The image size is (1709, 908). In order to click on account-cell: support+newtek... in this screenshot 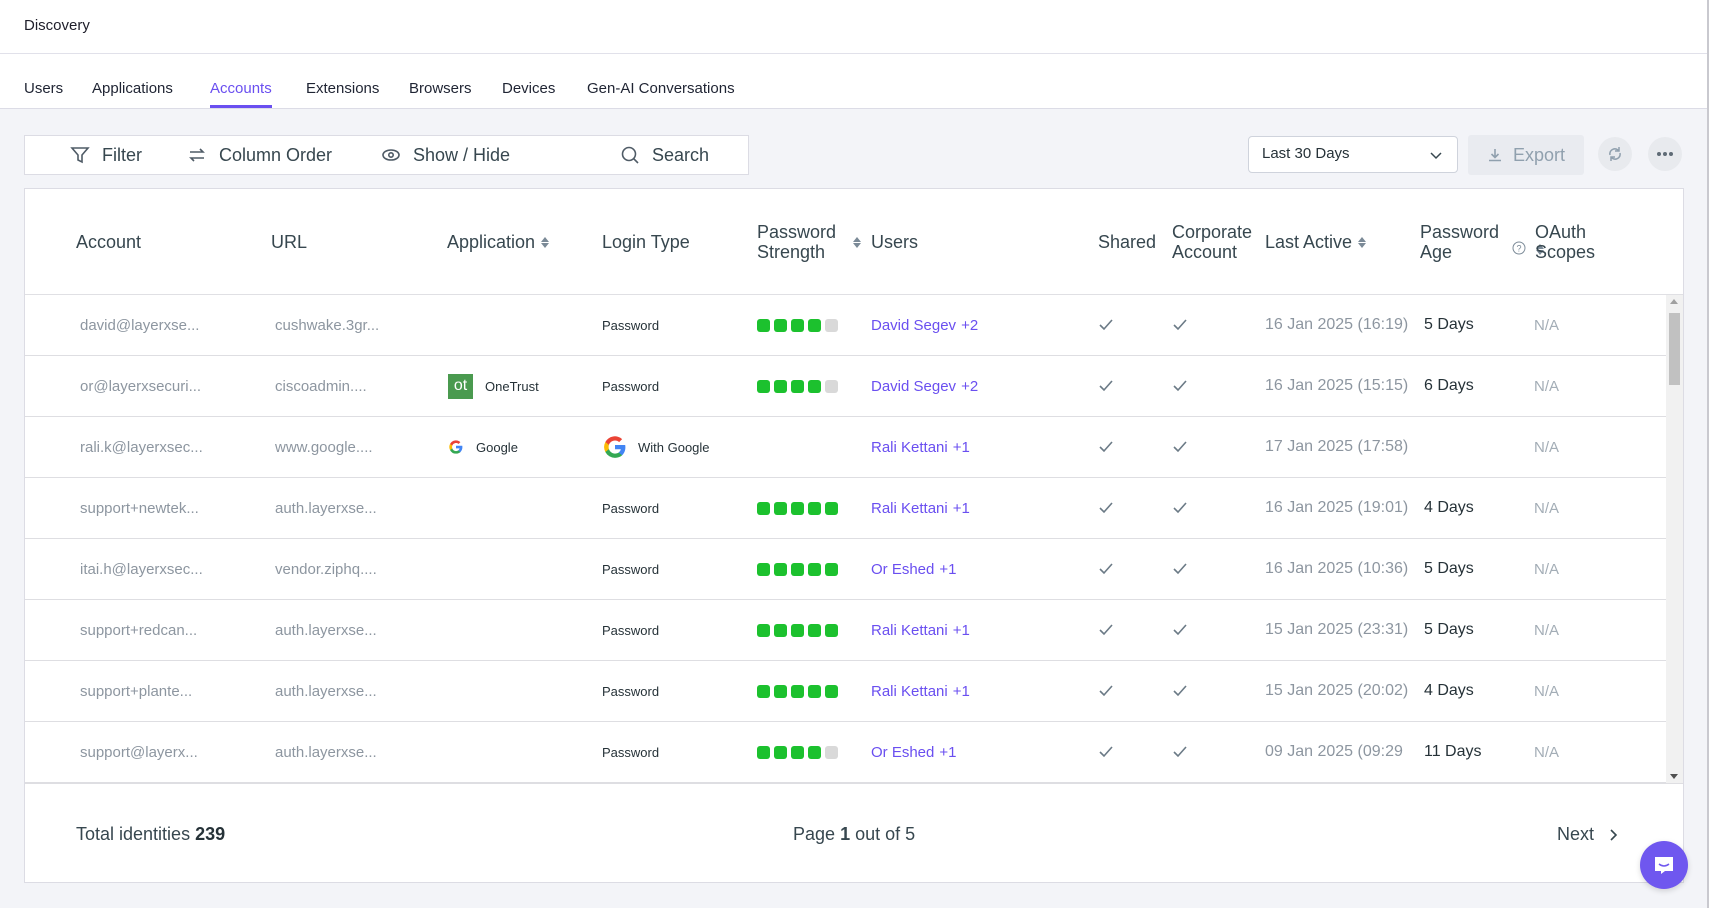, I will do `click(139, 508)`.